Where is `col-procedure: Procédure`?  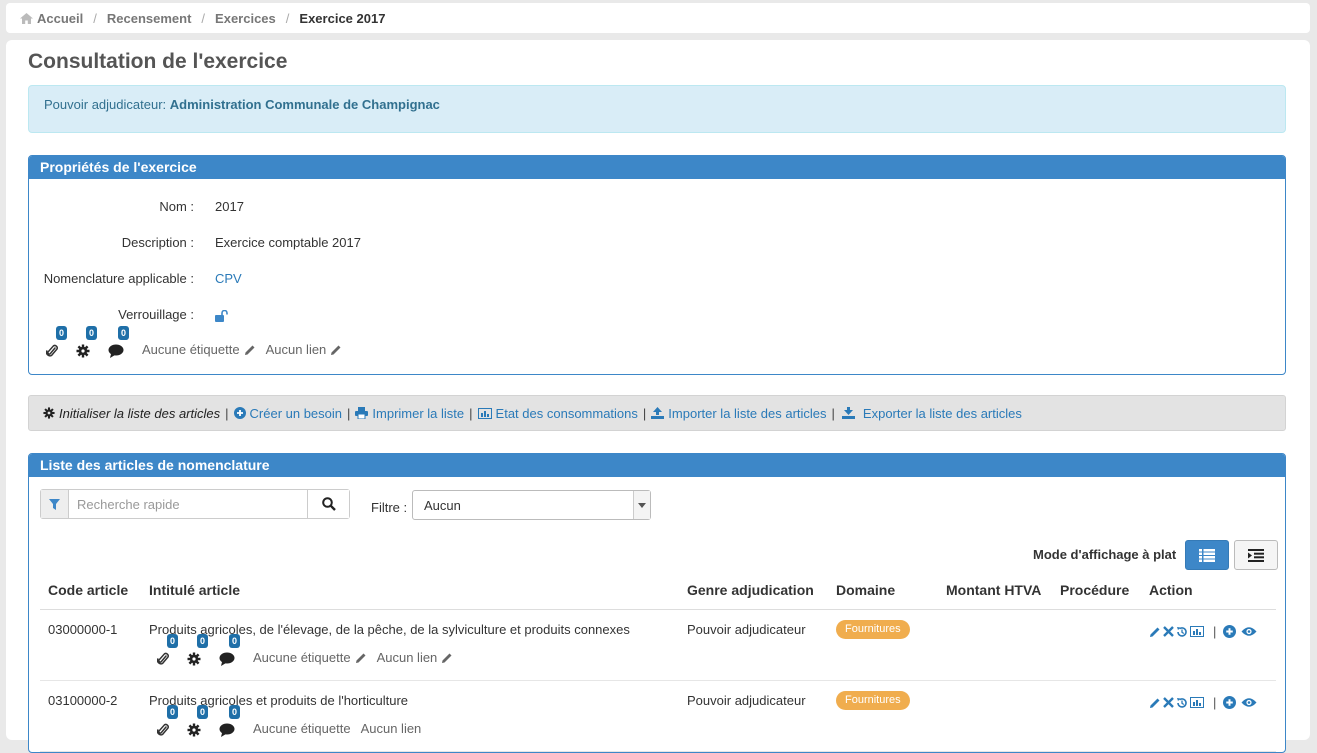 col-procedure: Procédure is located at coordinates (1094, 590).